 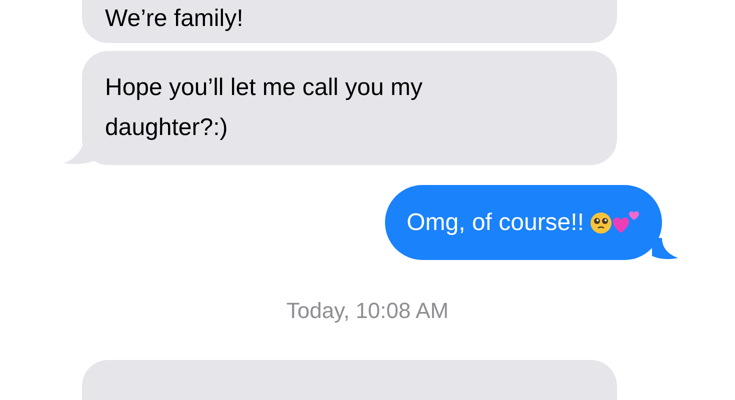 What do you see at coordinates (367, 311) in the screenshot?
I see `timestamp: Today, 10:08 AM` at bounding box center [367, 311].